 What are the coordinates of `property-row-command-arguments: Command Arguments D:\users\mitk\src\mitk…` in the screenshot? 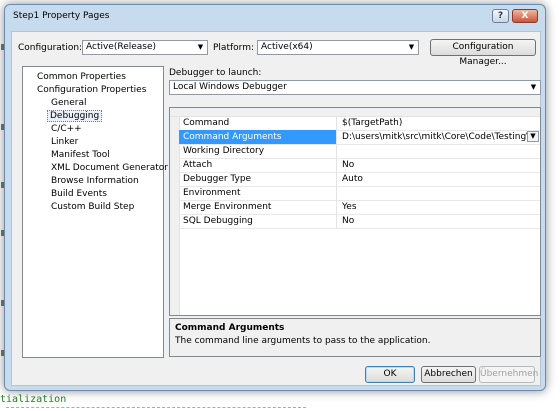 It's located at (359, 137).